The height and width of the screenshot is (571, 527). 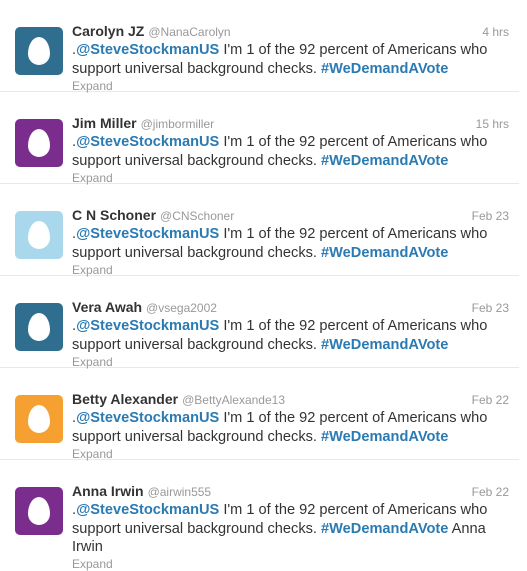 What do you see at coordinates (107, 307) in the screenshot?
I see `tweet-author-name: Vera Awah` at bounding box center [107, 307].